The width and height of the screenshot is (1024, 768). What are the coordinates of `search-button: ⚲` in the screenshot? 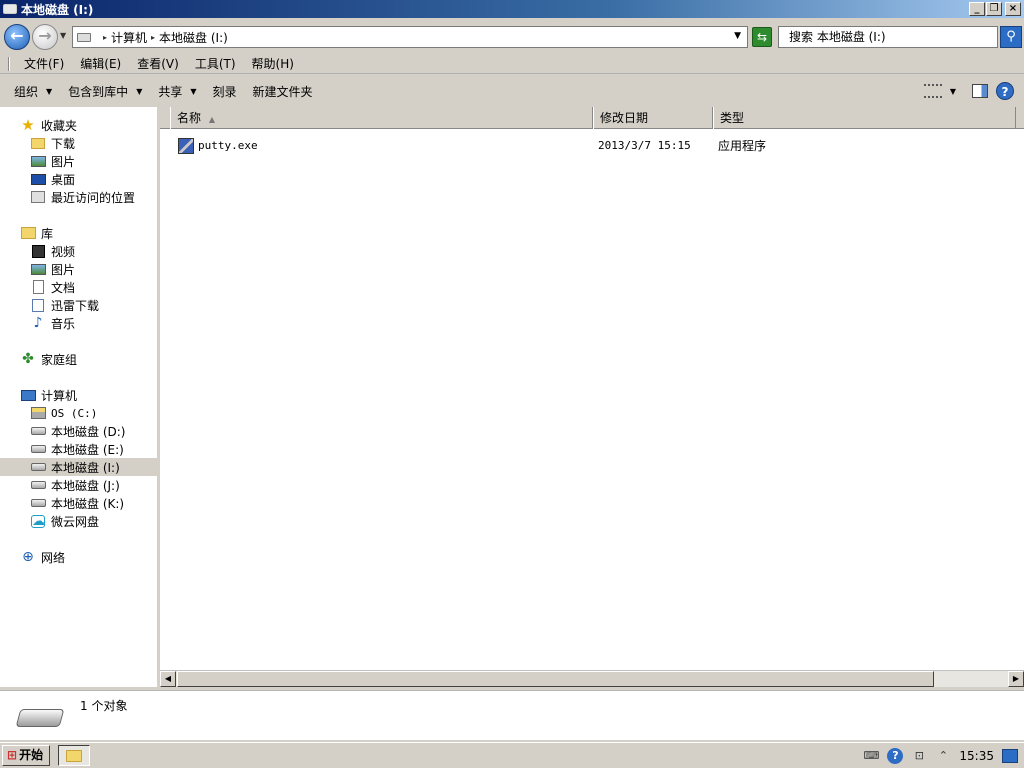 It's located at (1011, 37).